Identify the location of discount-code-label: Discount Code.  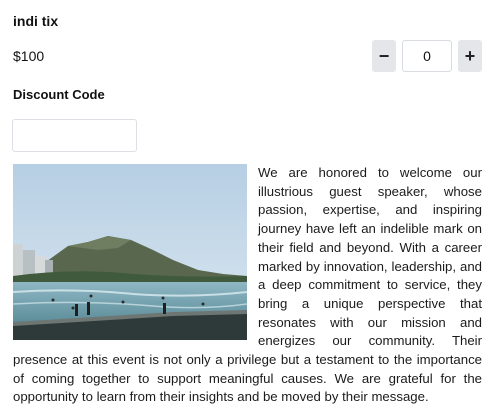
(59, 94).